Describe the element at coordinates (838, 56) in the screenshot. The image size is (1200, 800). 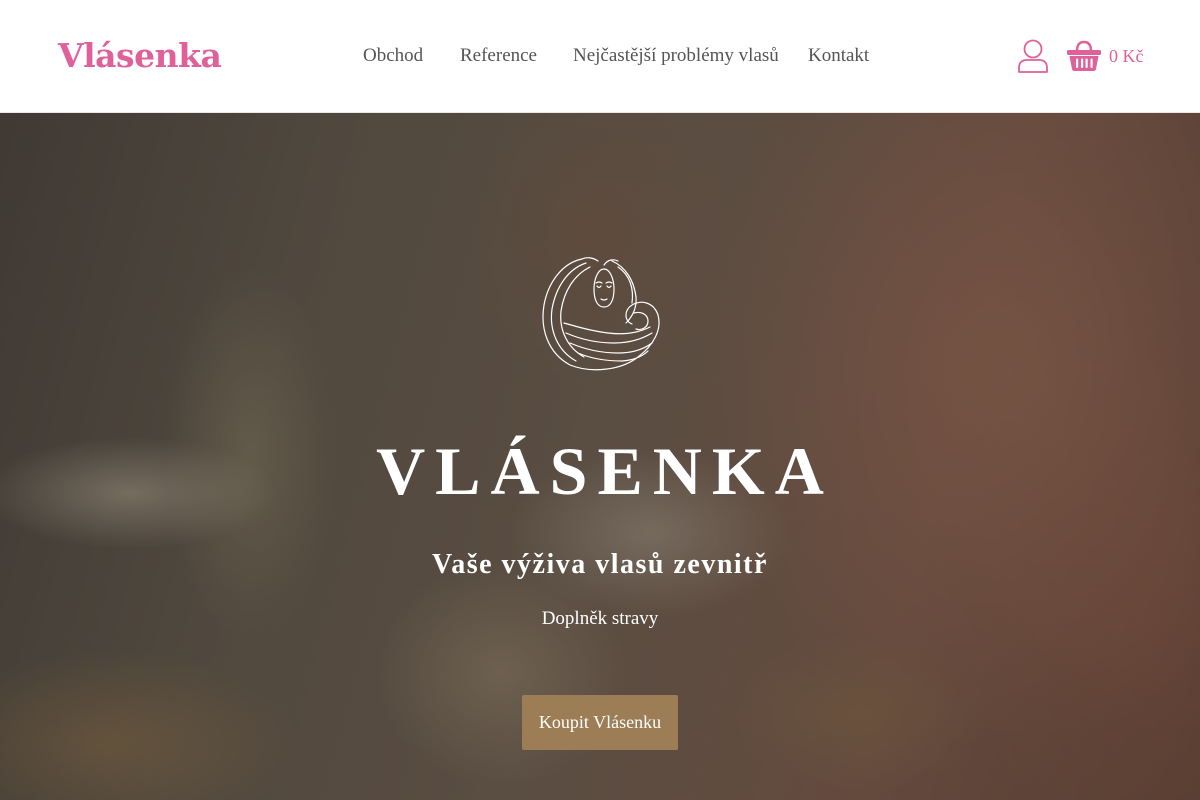
I see `nav-item-kontakt: Kontakt` at that location.